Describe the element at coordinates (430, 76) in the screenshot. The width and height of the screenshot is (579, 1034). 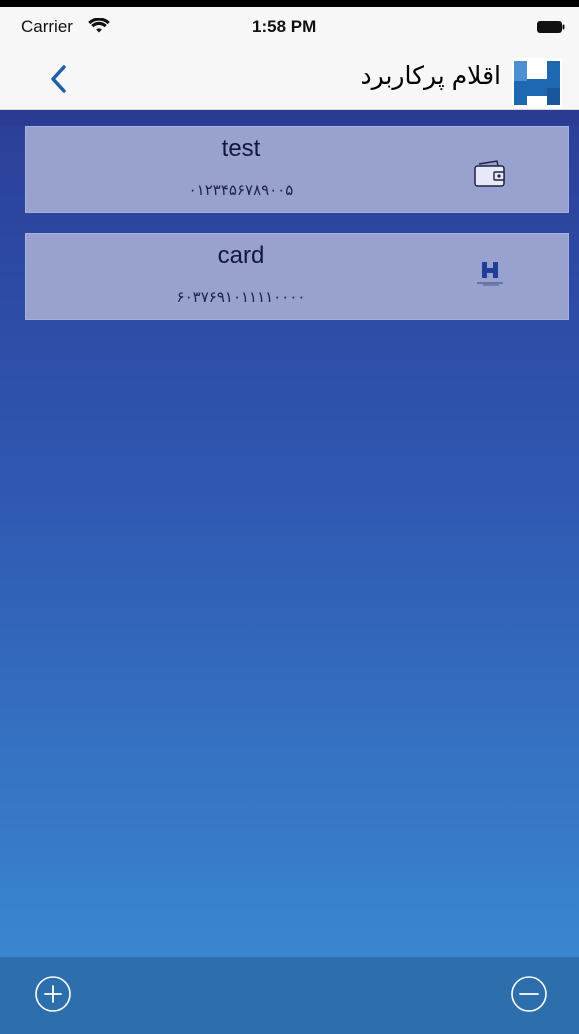
I see `page-title: اقلام پرکاربرد` at that location.